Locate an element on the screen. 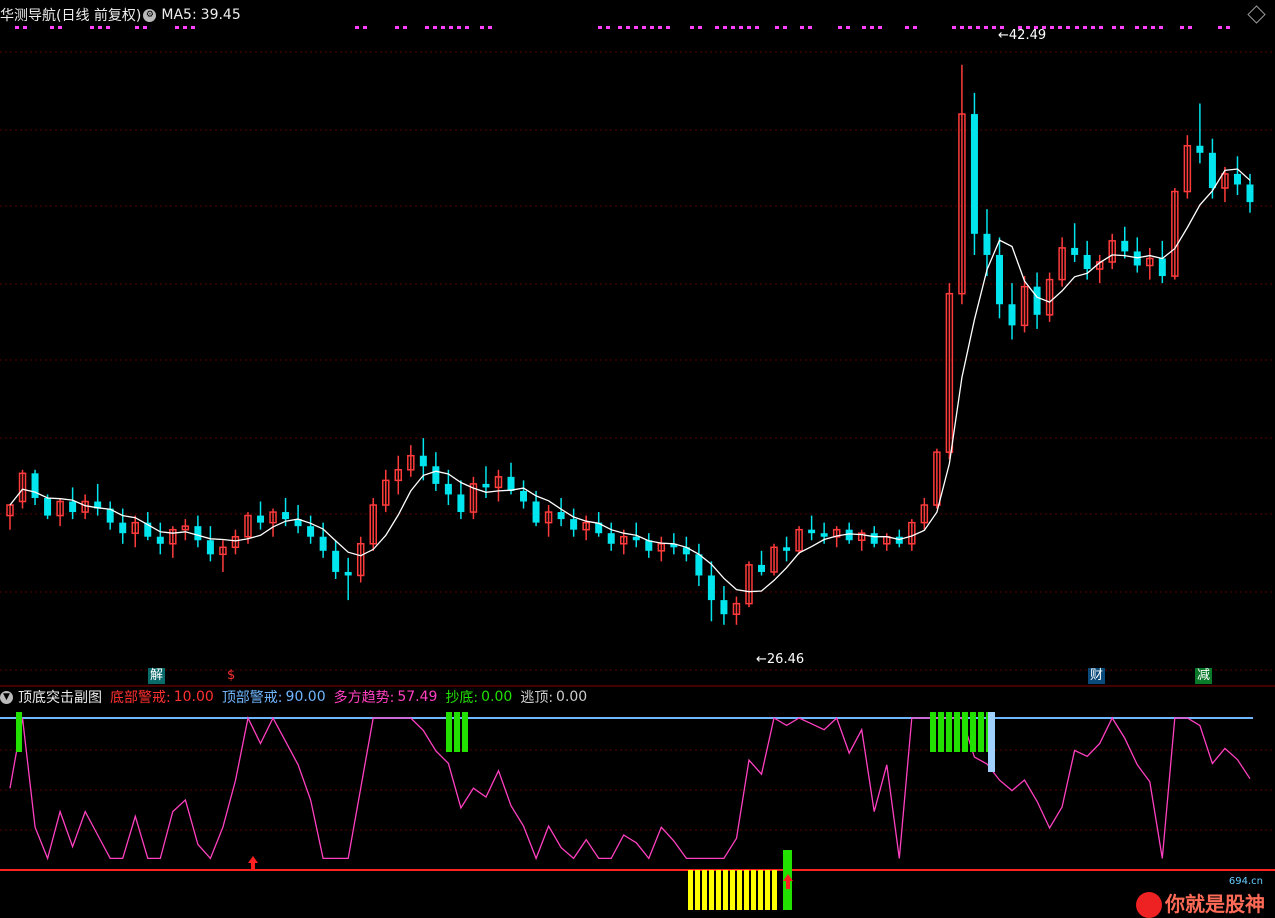 The width and height of the screenshot is (1275, 918). event-tag-reduce: 减 is located at coordinates (1204, 676).